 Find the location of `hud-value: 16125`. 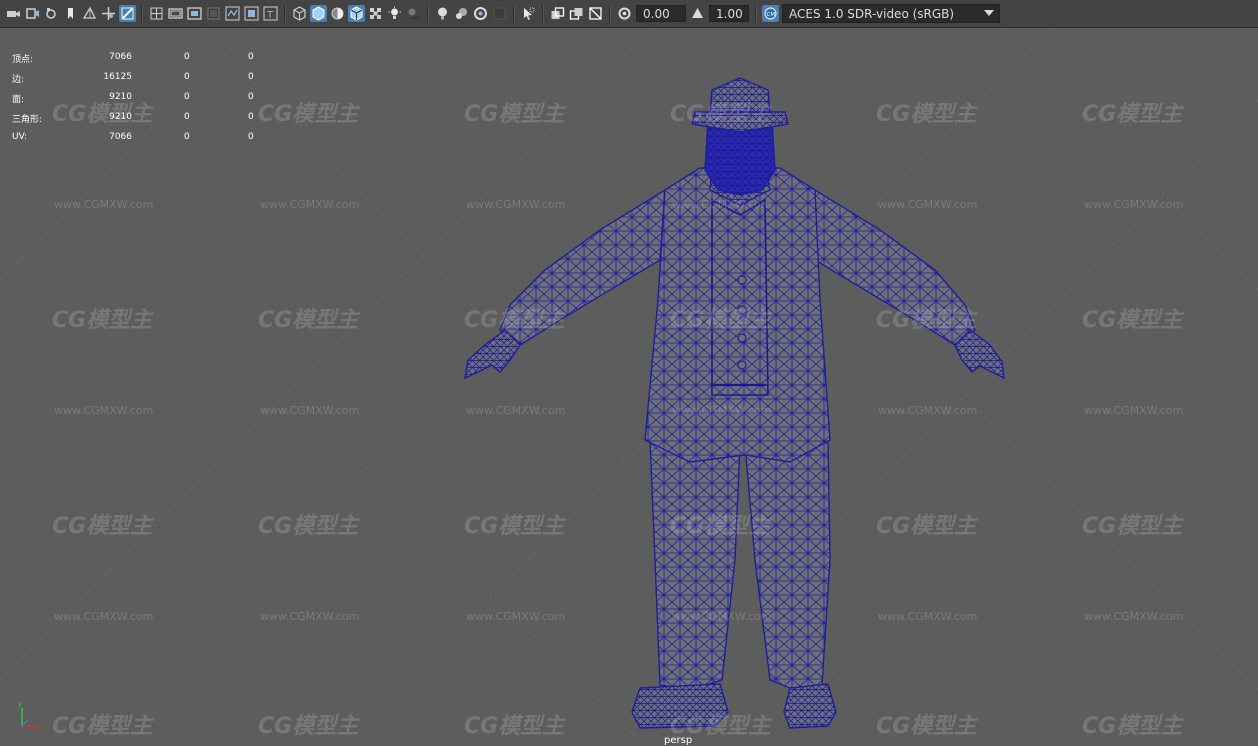

hud-value: 16125 is located at coordinates (117, 77).